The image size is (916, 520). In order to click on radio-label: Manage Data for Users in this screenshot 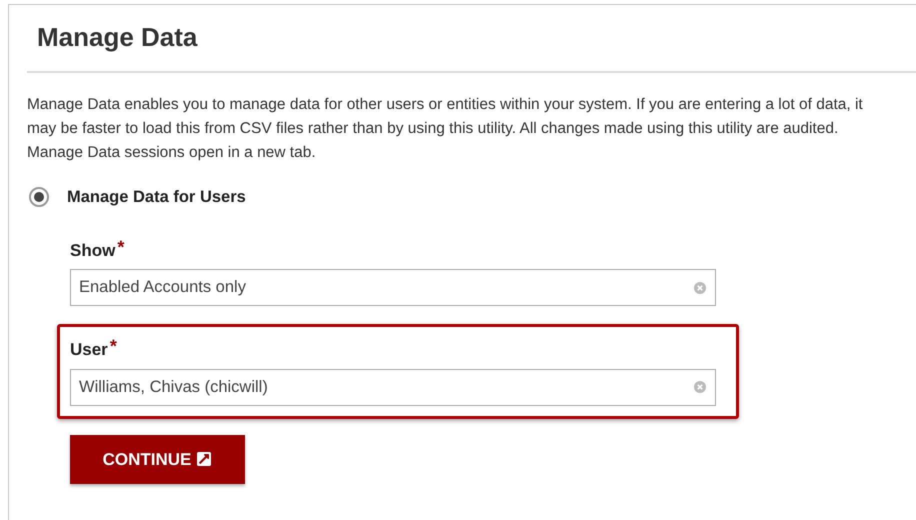, I will do `click(156, 197)`.